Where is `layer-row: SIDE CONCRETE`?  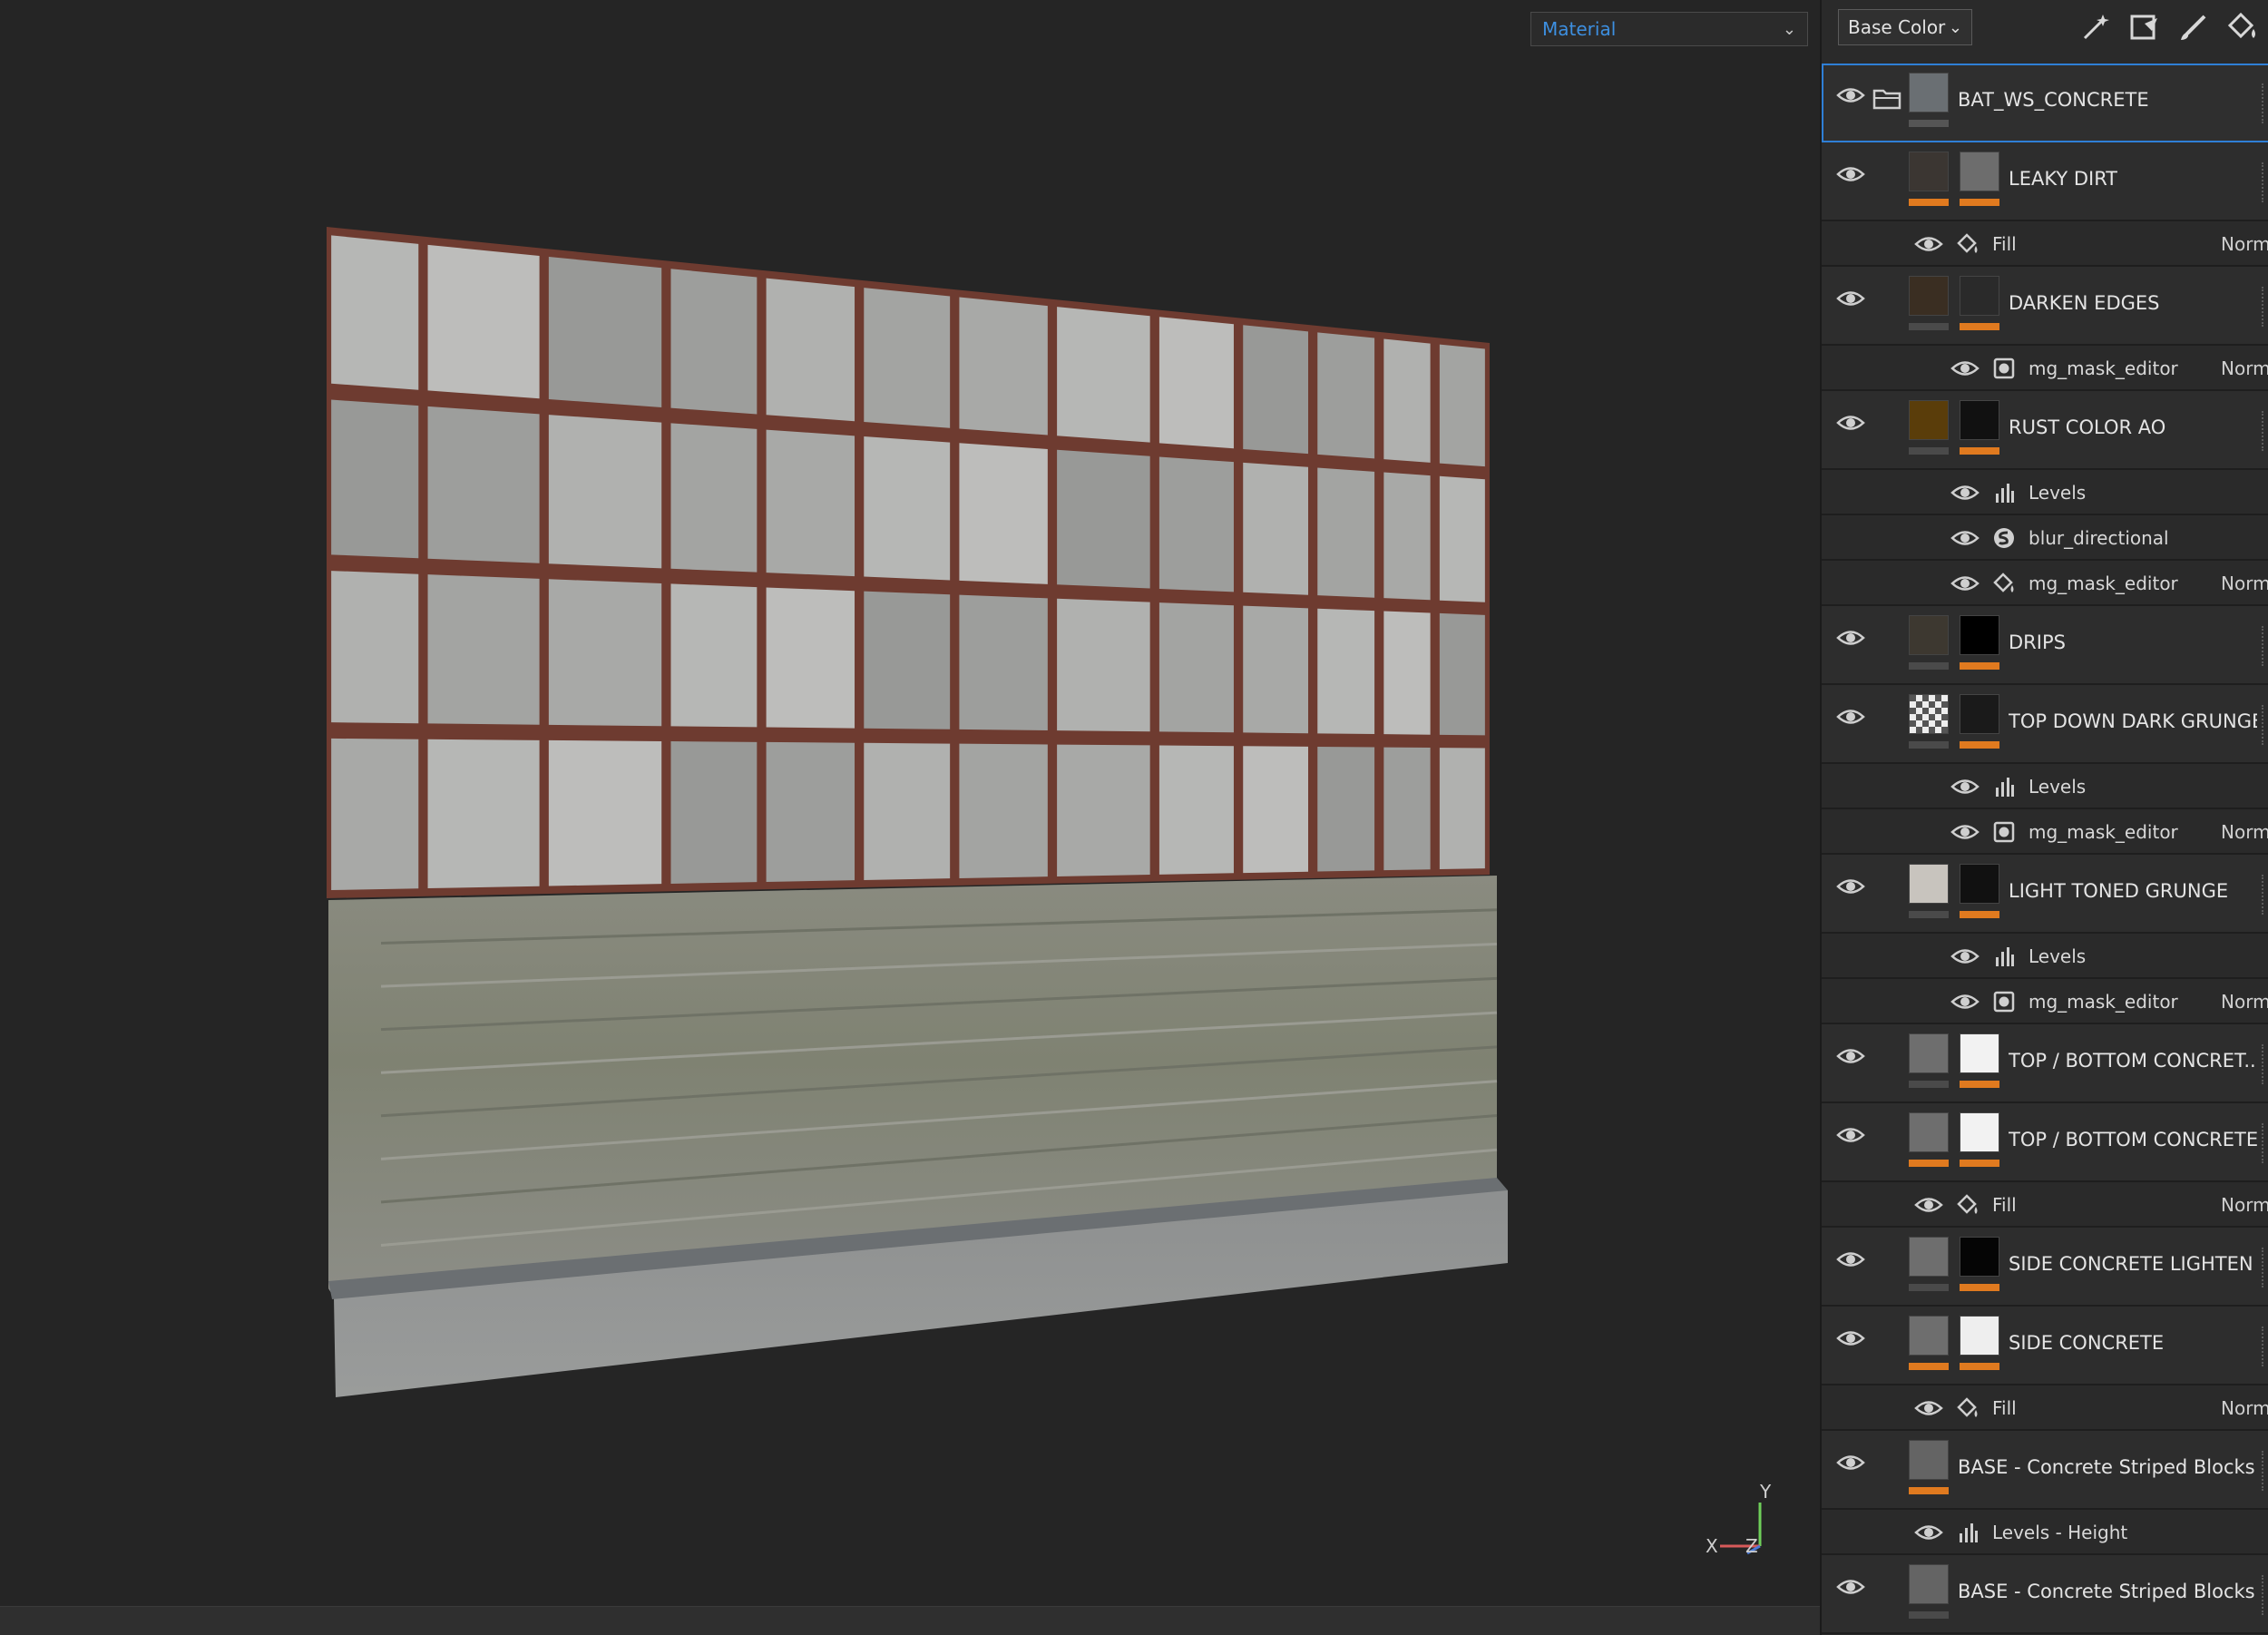
layer-row: SIDE CONCRETE is located at coordinates (2045, 1346).